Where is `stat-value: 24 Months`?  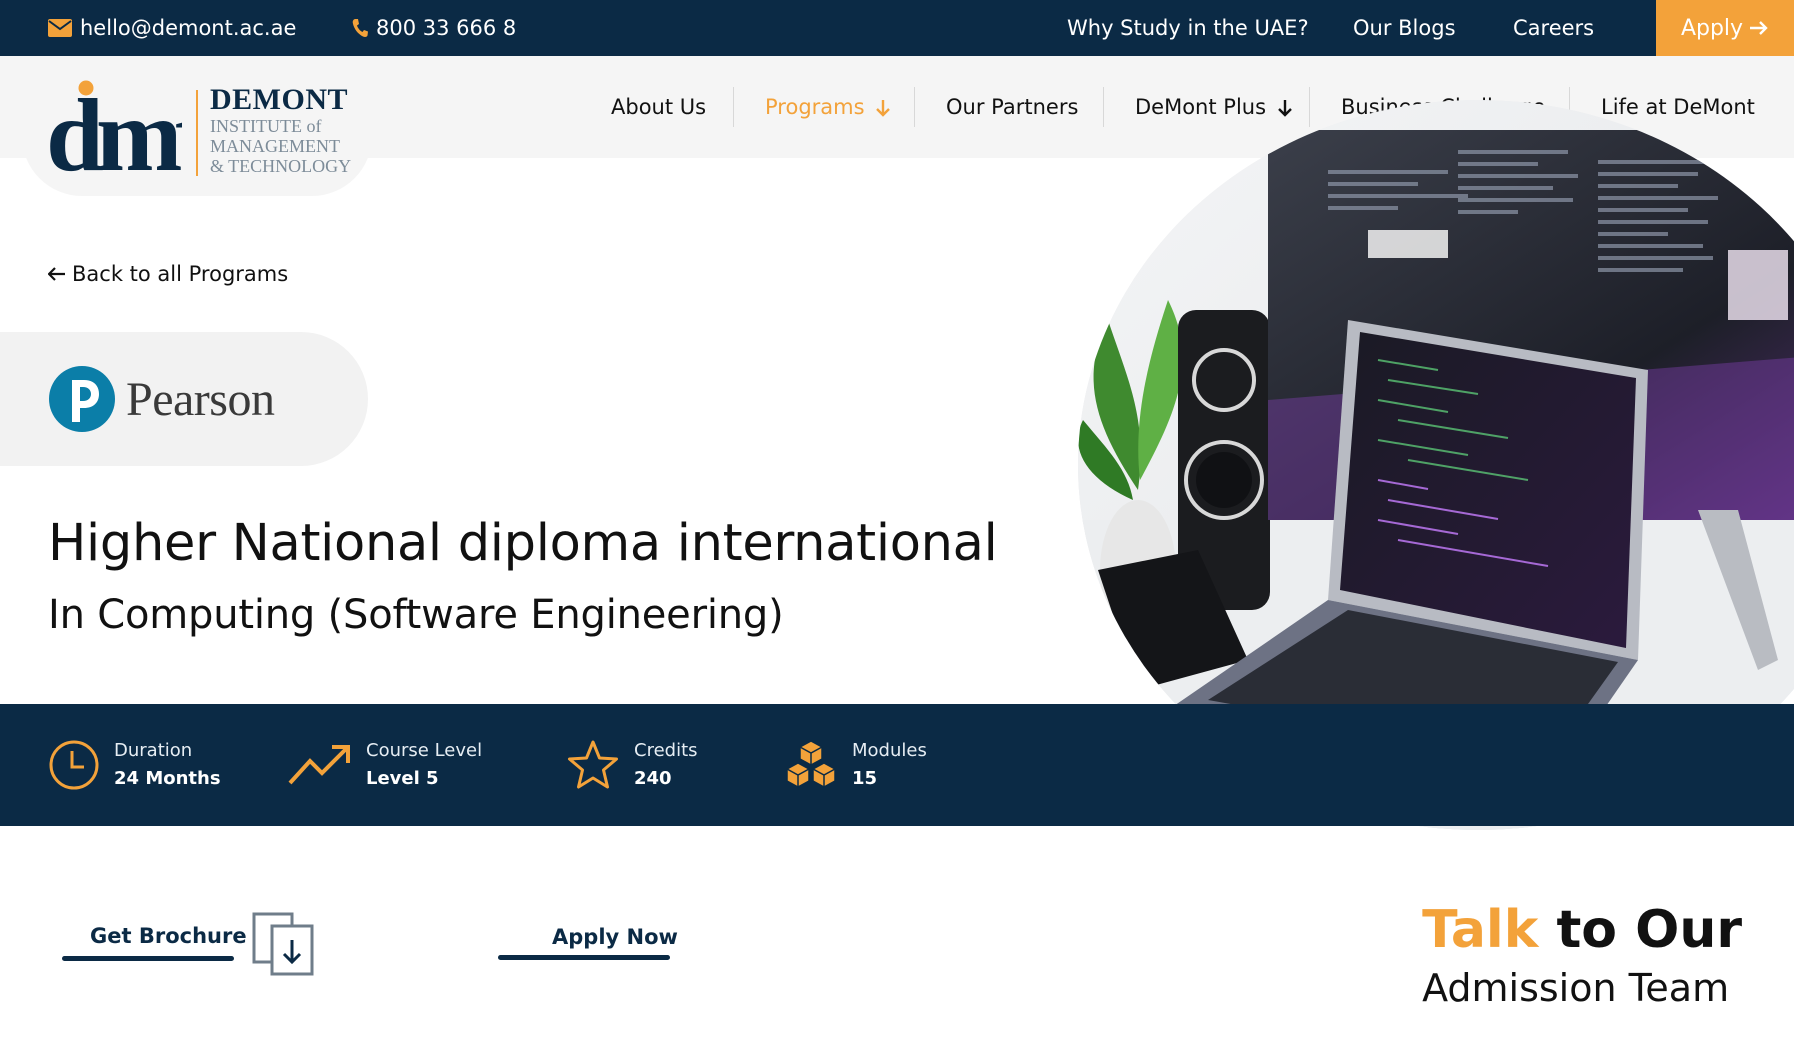 stat-value: 24 Months is located at coordinates (167, 778).